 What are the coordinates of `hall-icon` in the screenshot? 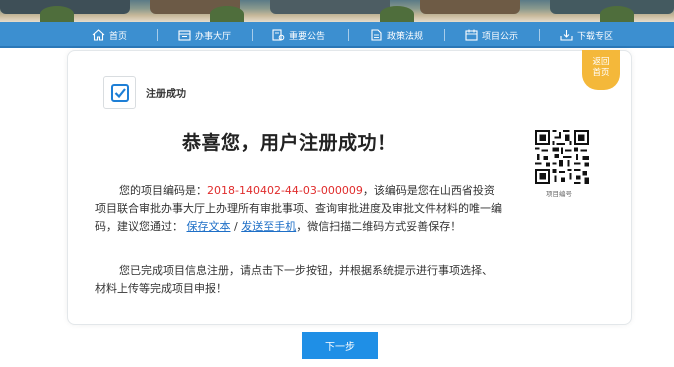 It's located at (184, 35).